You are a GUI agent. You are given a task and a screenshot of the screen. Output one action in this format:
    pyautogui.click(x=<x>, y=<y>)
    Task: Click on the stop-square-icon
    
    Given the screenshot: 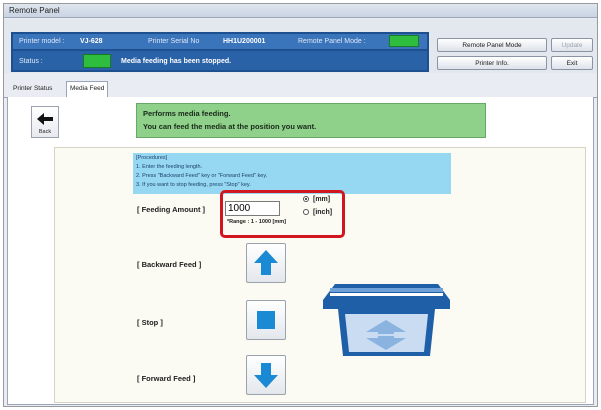 What is the action you would take?
    pyautogui.click(x=266, y=320)
    